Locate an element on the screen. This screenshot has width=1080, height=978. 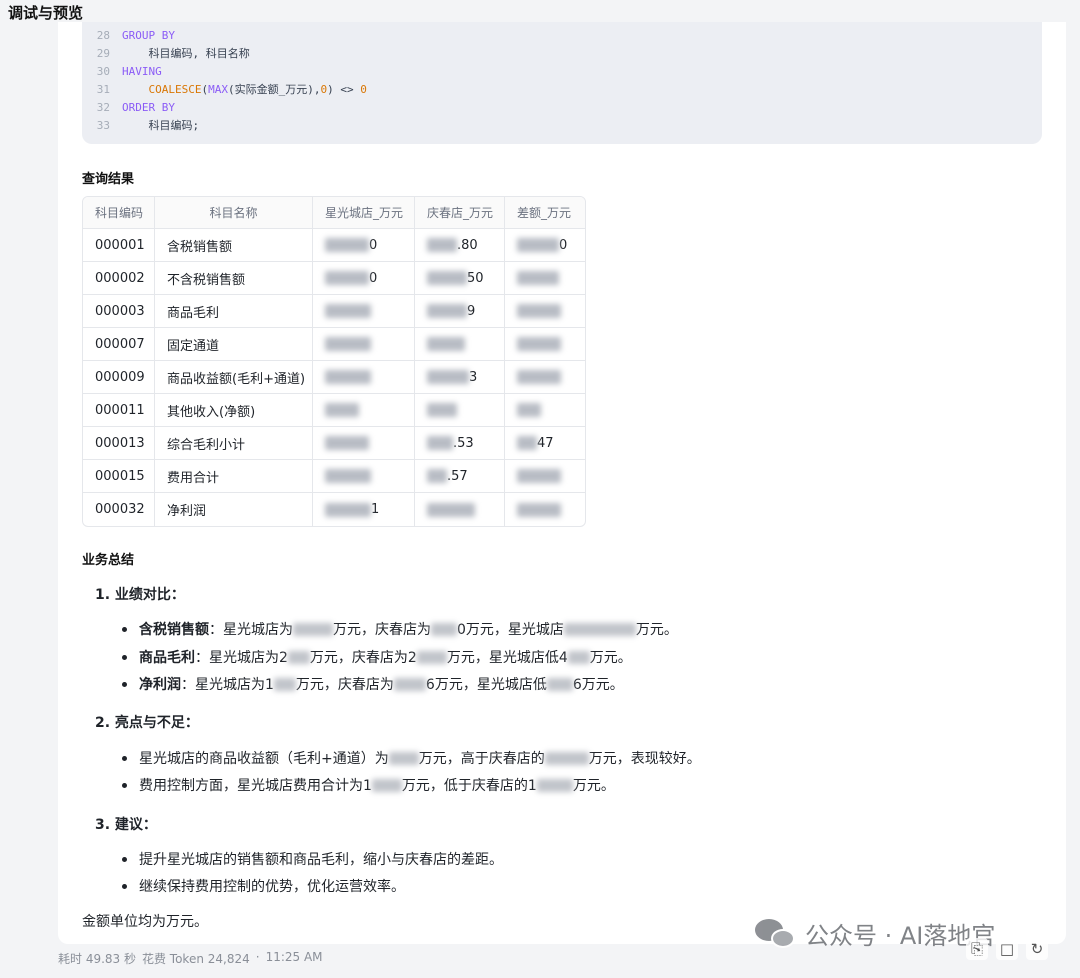
table-cell-a: 1 is located at coordinates (364, 509).